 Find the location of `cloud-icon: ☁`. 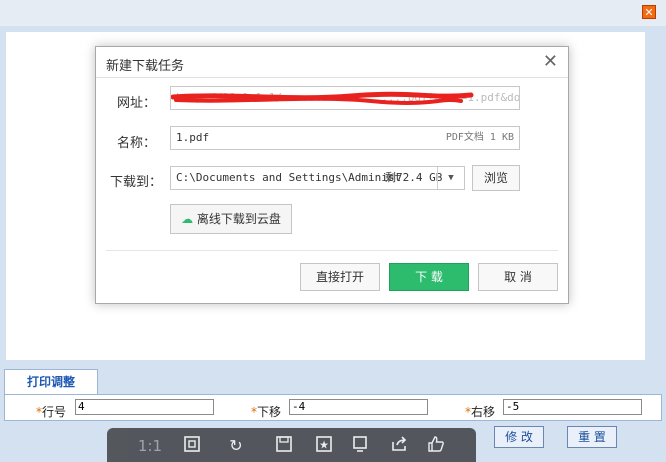

cloud-icon: ☁ is located at coordinates (187, 219).